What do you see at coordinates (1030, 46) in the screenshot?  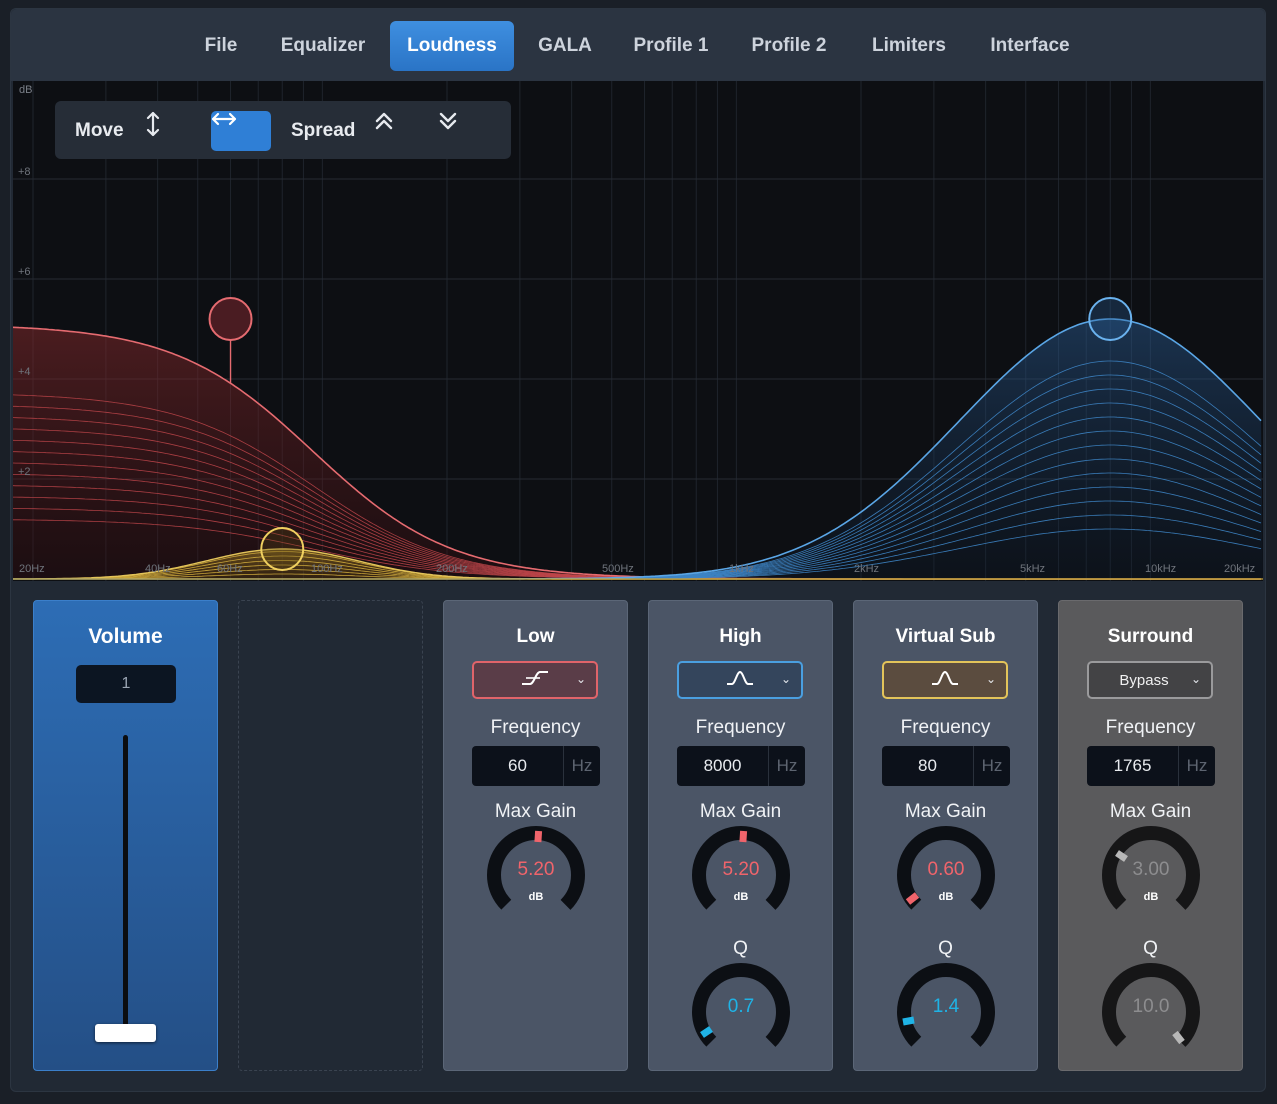 I see `tab-interface: Interface` at bounding box center [1030, 46].